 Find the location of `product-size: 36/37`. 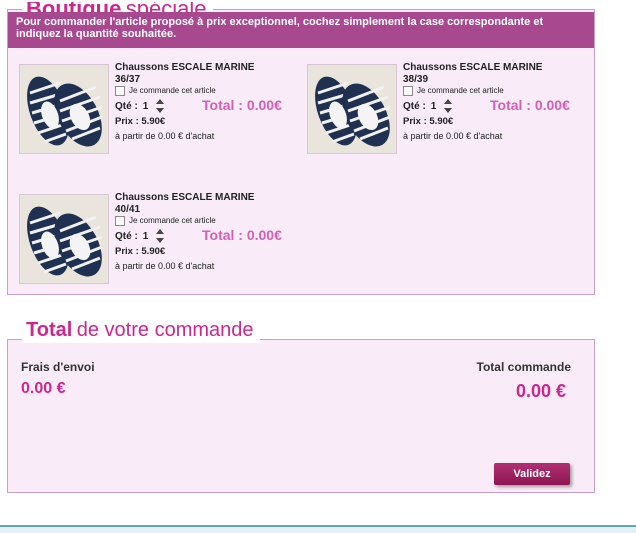

product-size: 36/37 is located at coordinates (128, 79).